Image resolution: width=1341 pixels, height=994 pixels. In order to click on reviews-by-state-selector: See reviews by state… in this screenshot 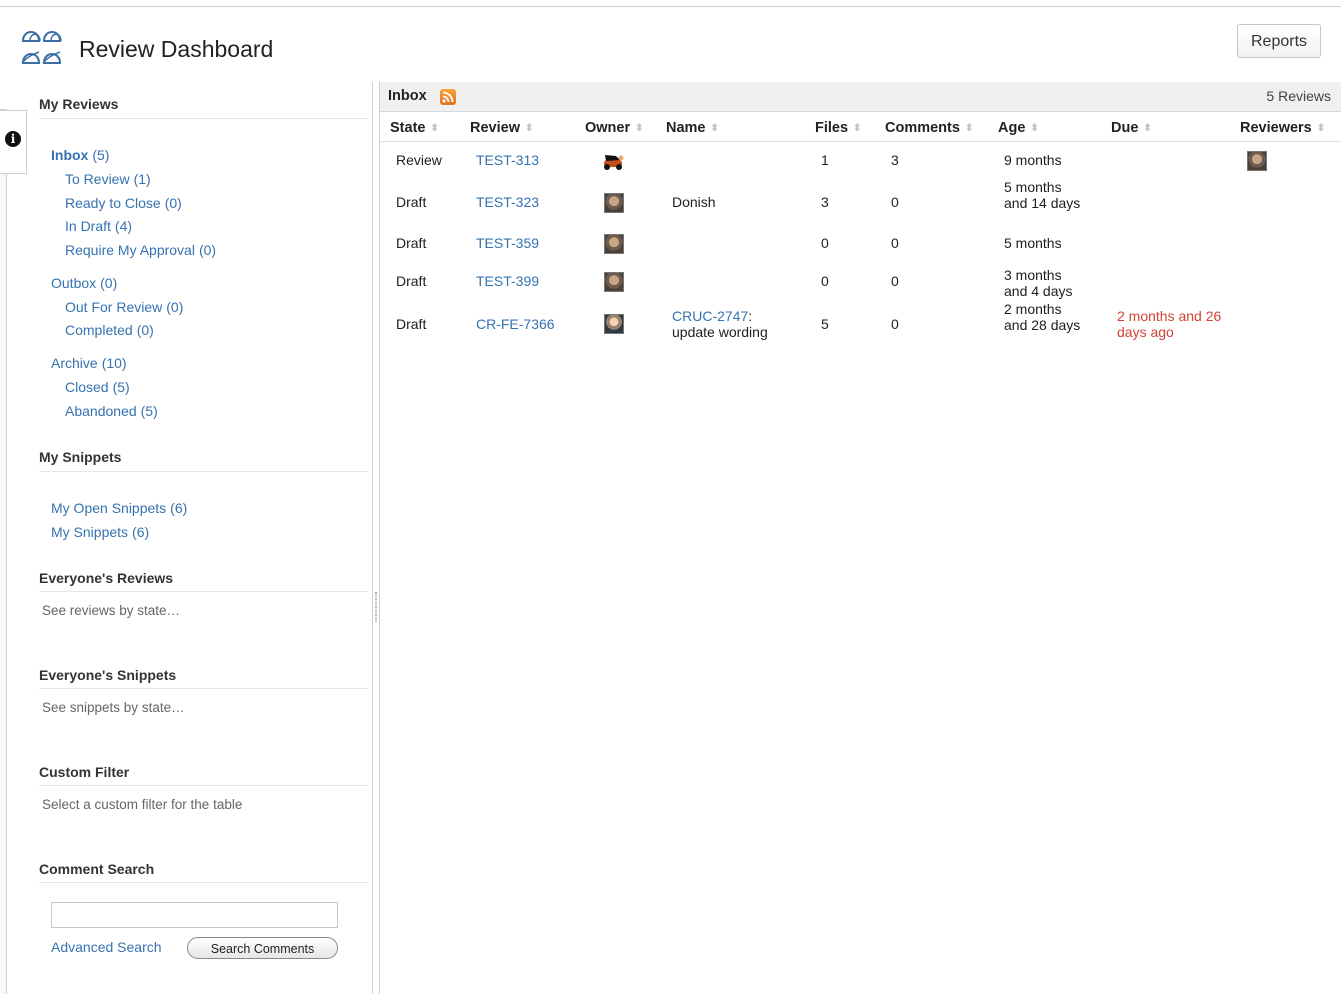, I will do `click(111, 610)`.